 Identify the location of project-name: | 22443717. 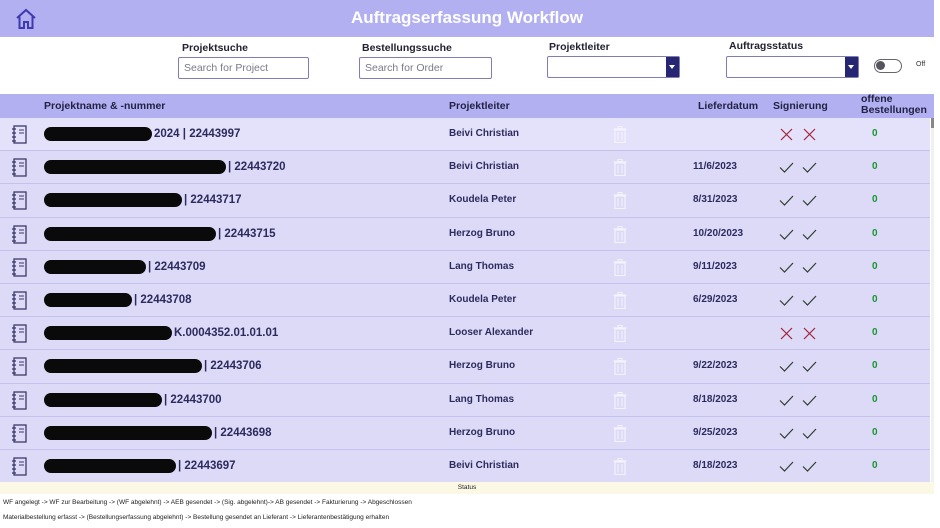
(244, 200).